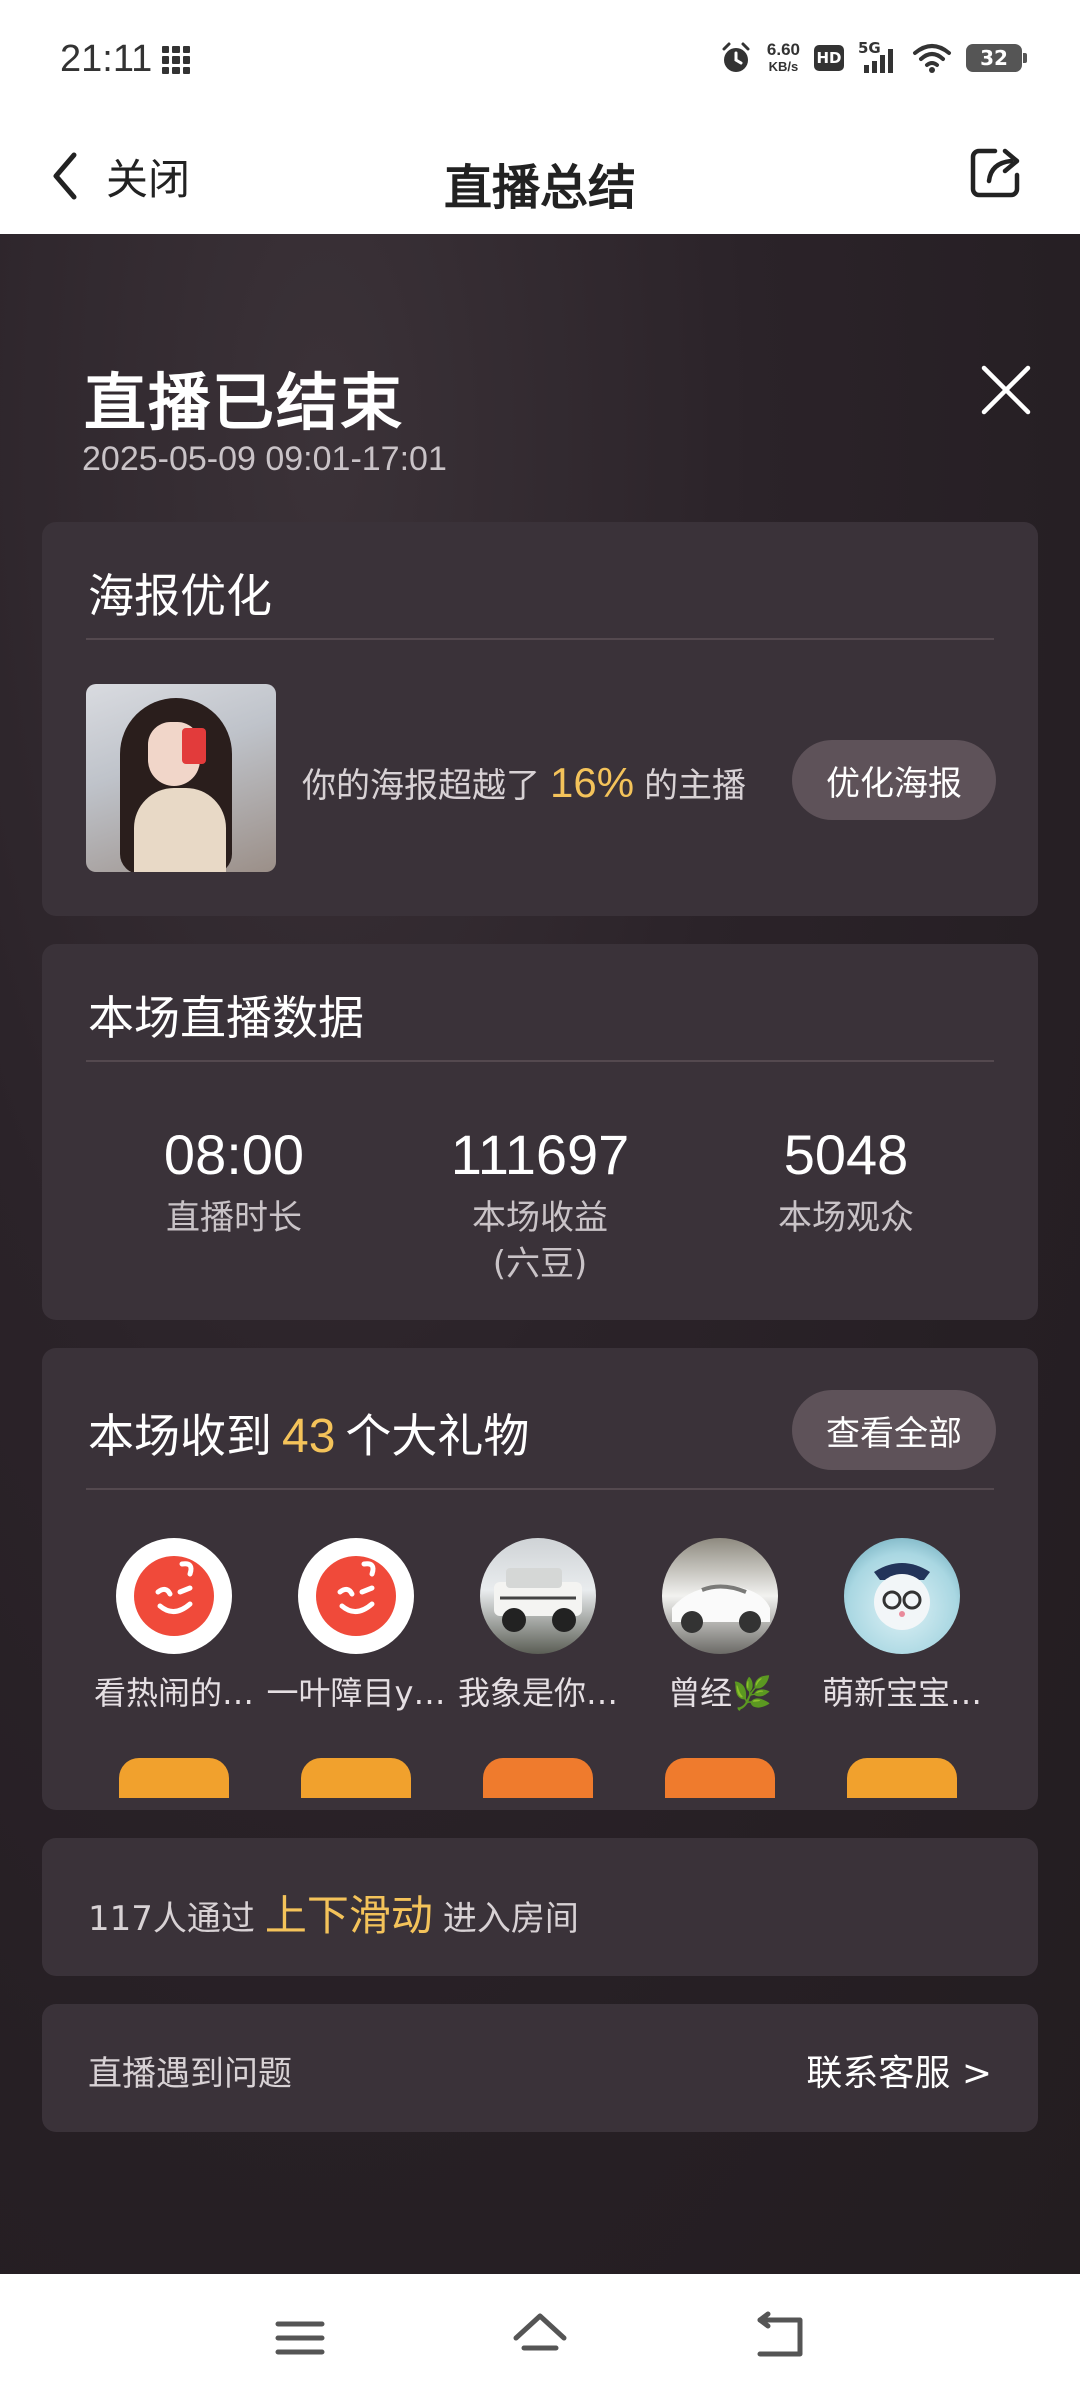 The image size is (1080, 2400). I want to click on status-time: 21:11, so click(106, 59).